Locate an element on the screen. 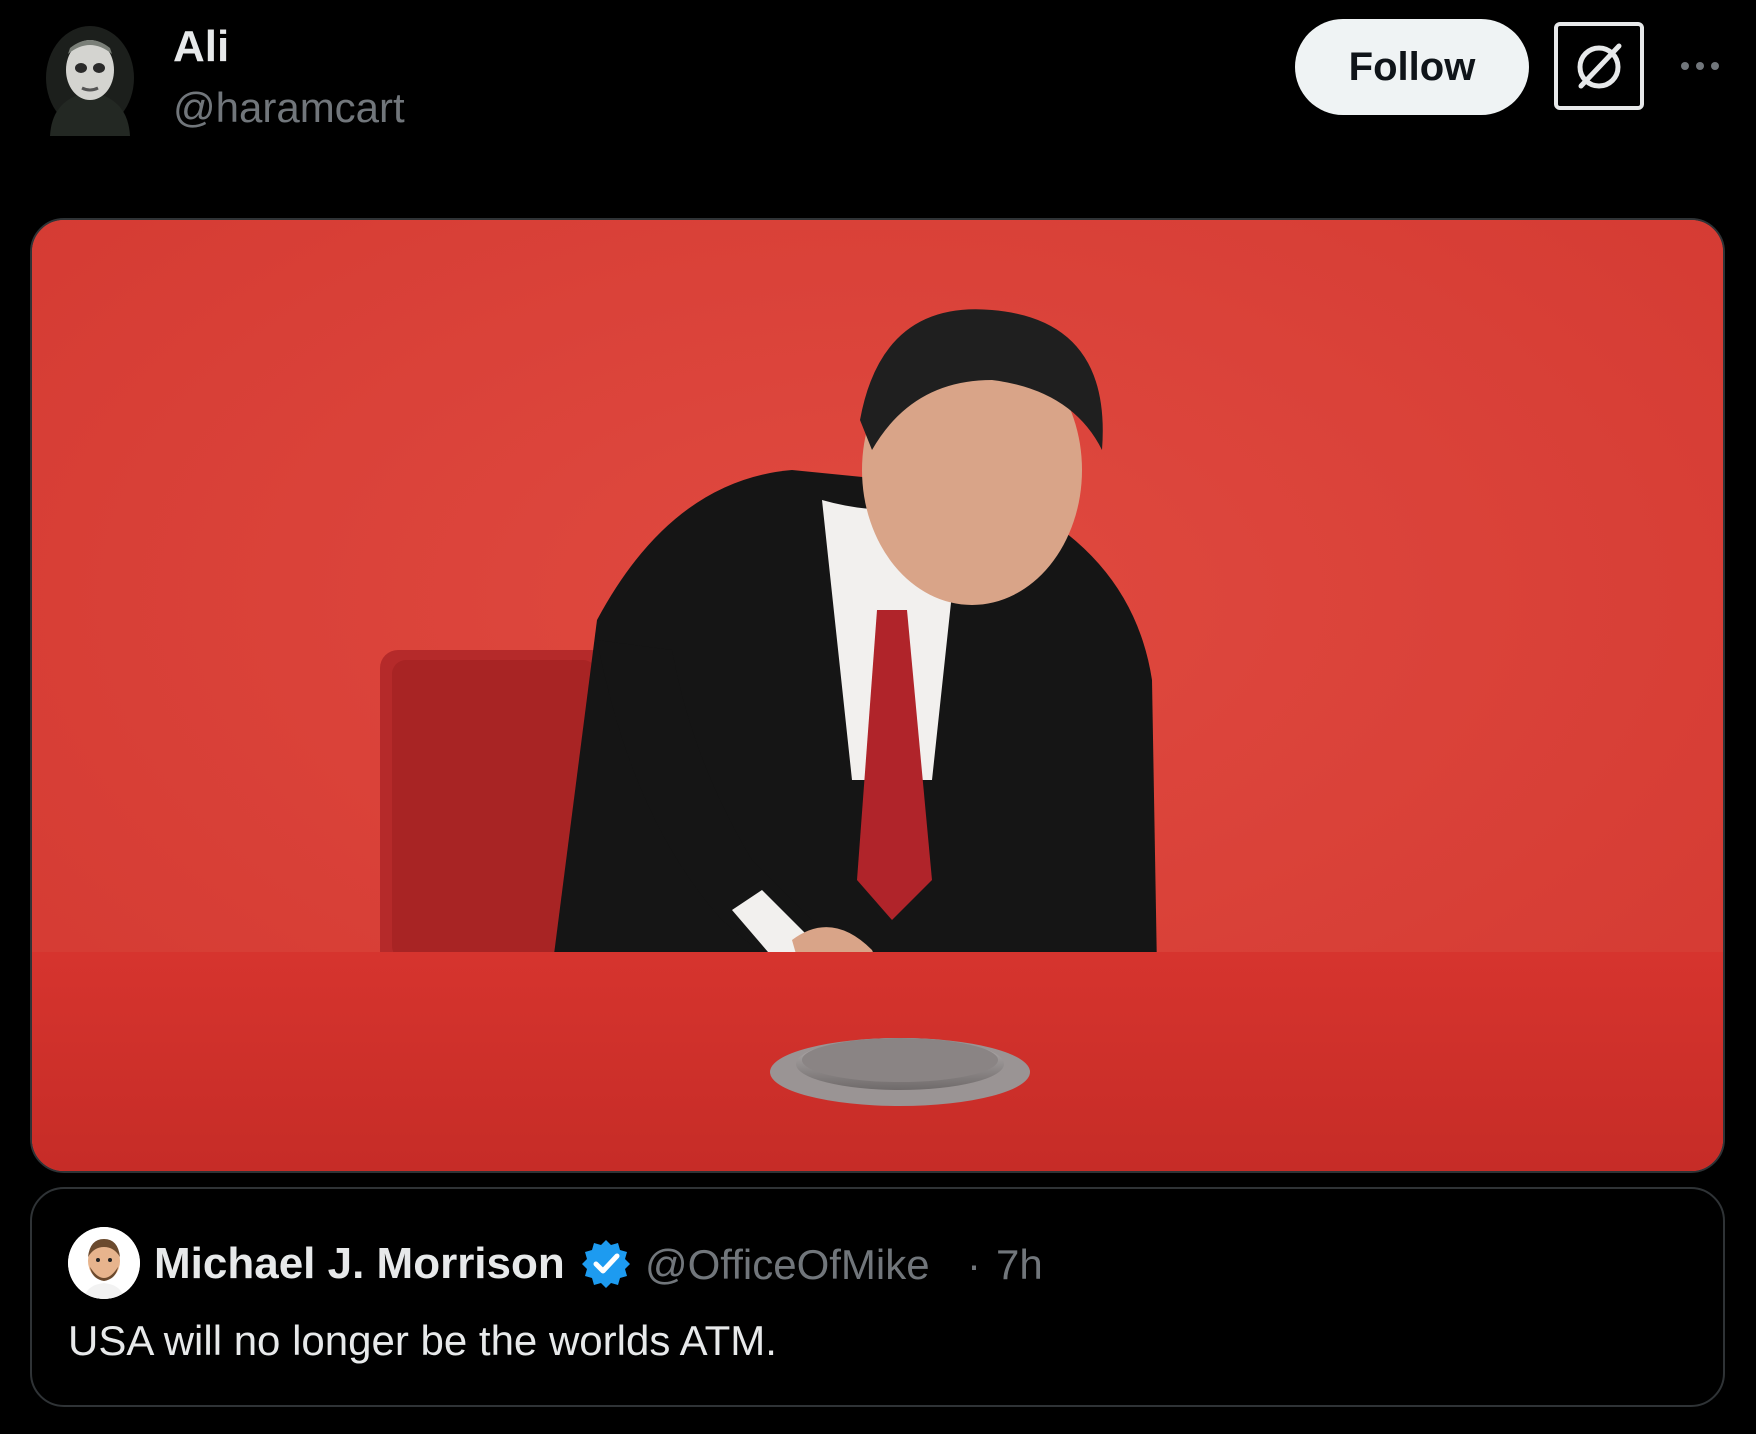 Image resolution: width=1756 pixels, height=1434 pixels. quoted-author-name: Michael J. Morrison is located at coordinates (359, 1264).